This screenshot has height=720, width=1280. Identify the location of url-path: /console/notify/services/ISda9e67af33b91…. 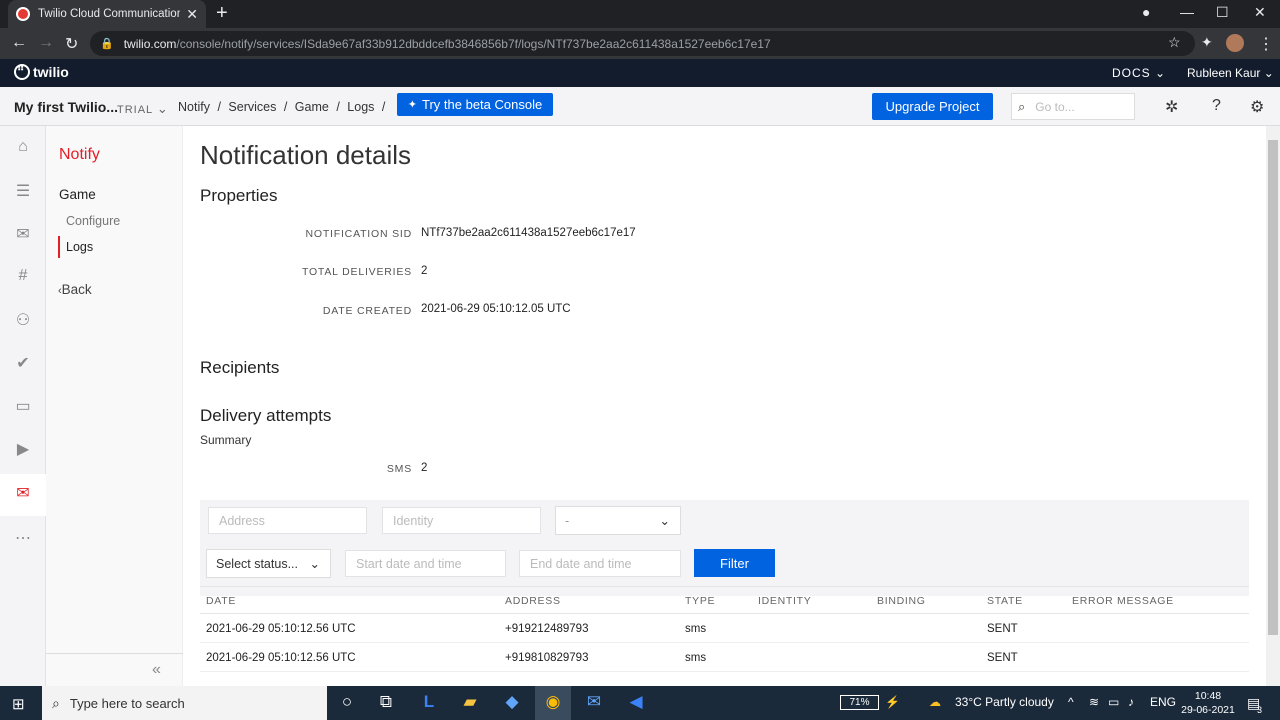
(473, 43).